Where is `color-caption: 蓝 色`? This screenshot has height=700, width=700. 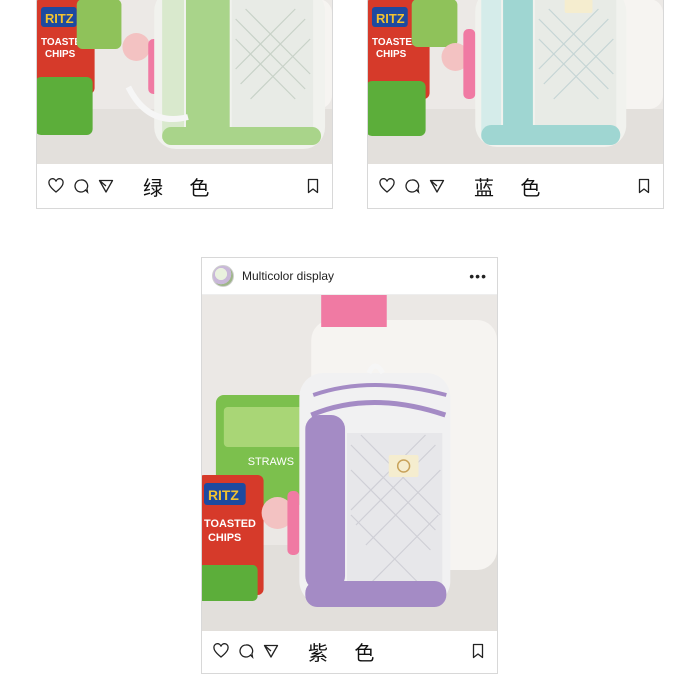
color-caption: 蓝 色 is located at coordinates (512, 187).